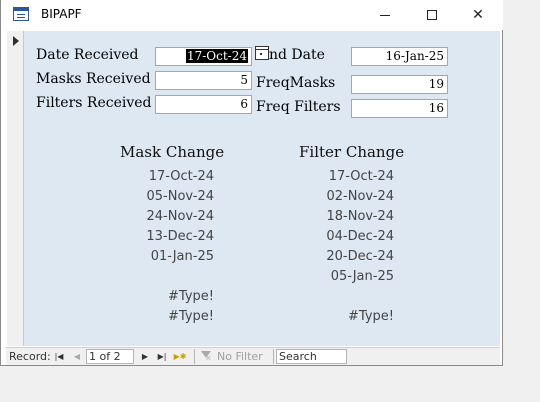 This screenshot has height=402, width=540. I want to click on filter-change-date, so click(344, 297).